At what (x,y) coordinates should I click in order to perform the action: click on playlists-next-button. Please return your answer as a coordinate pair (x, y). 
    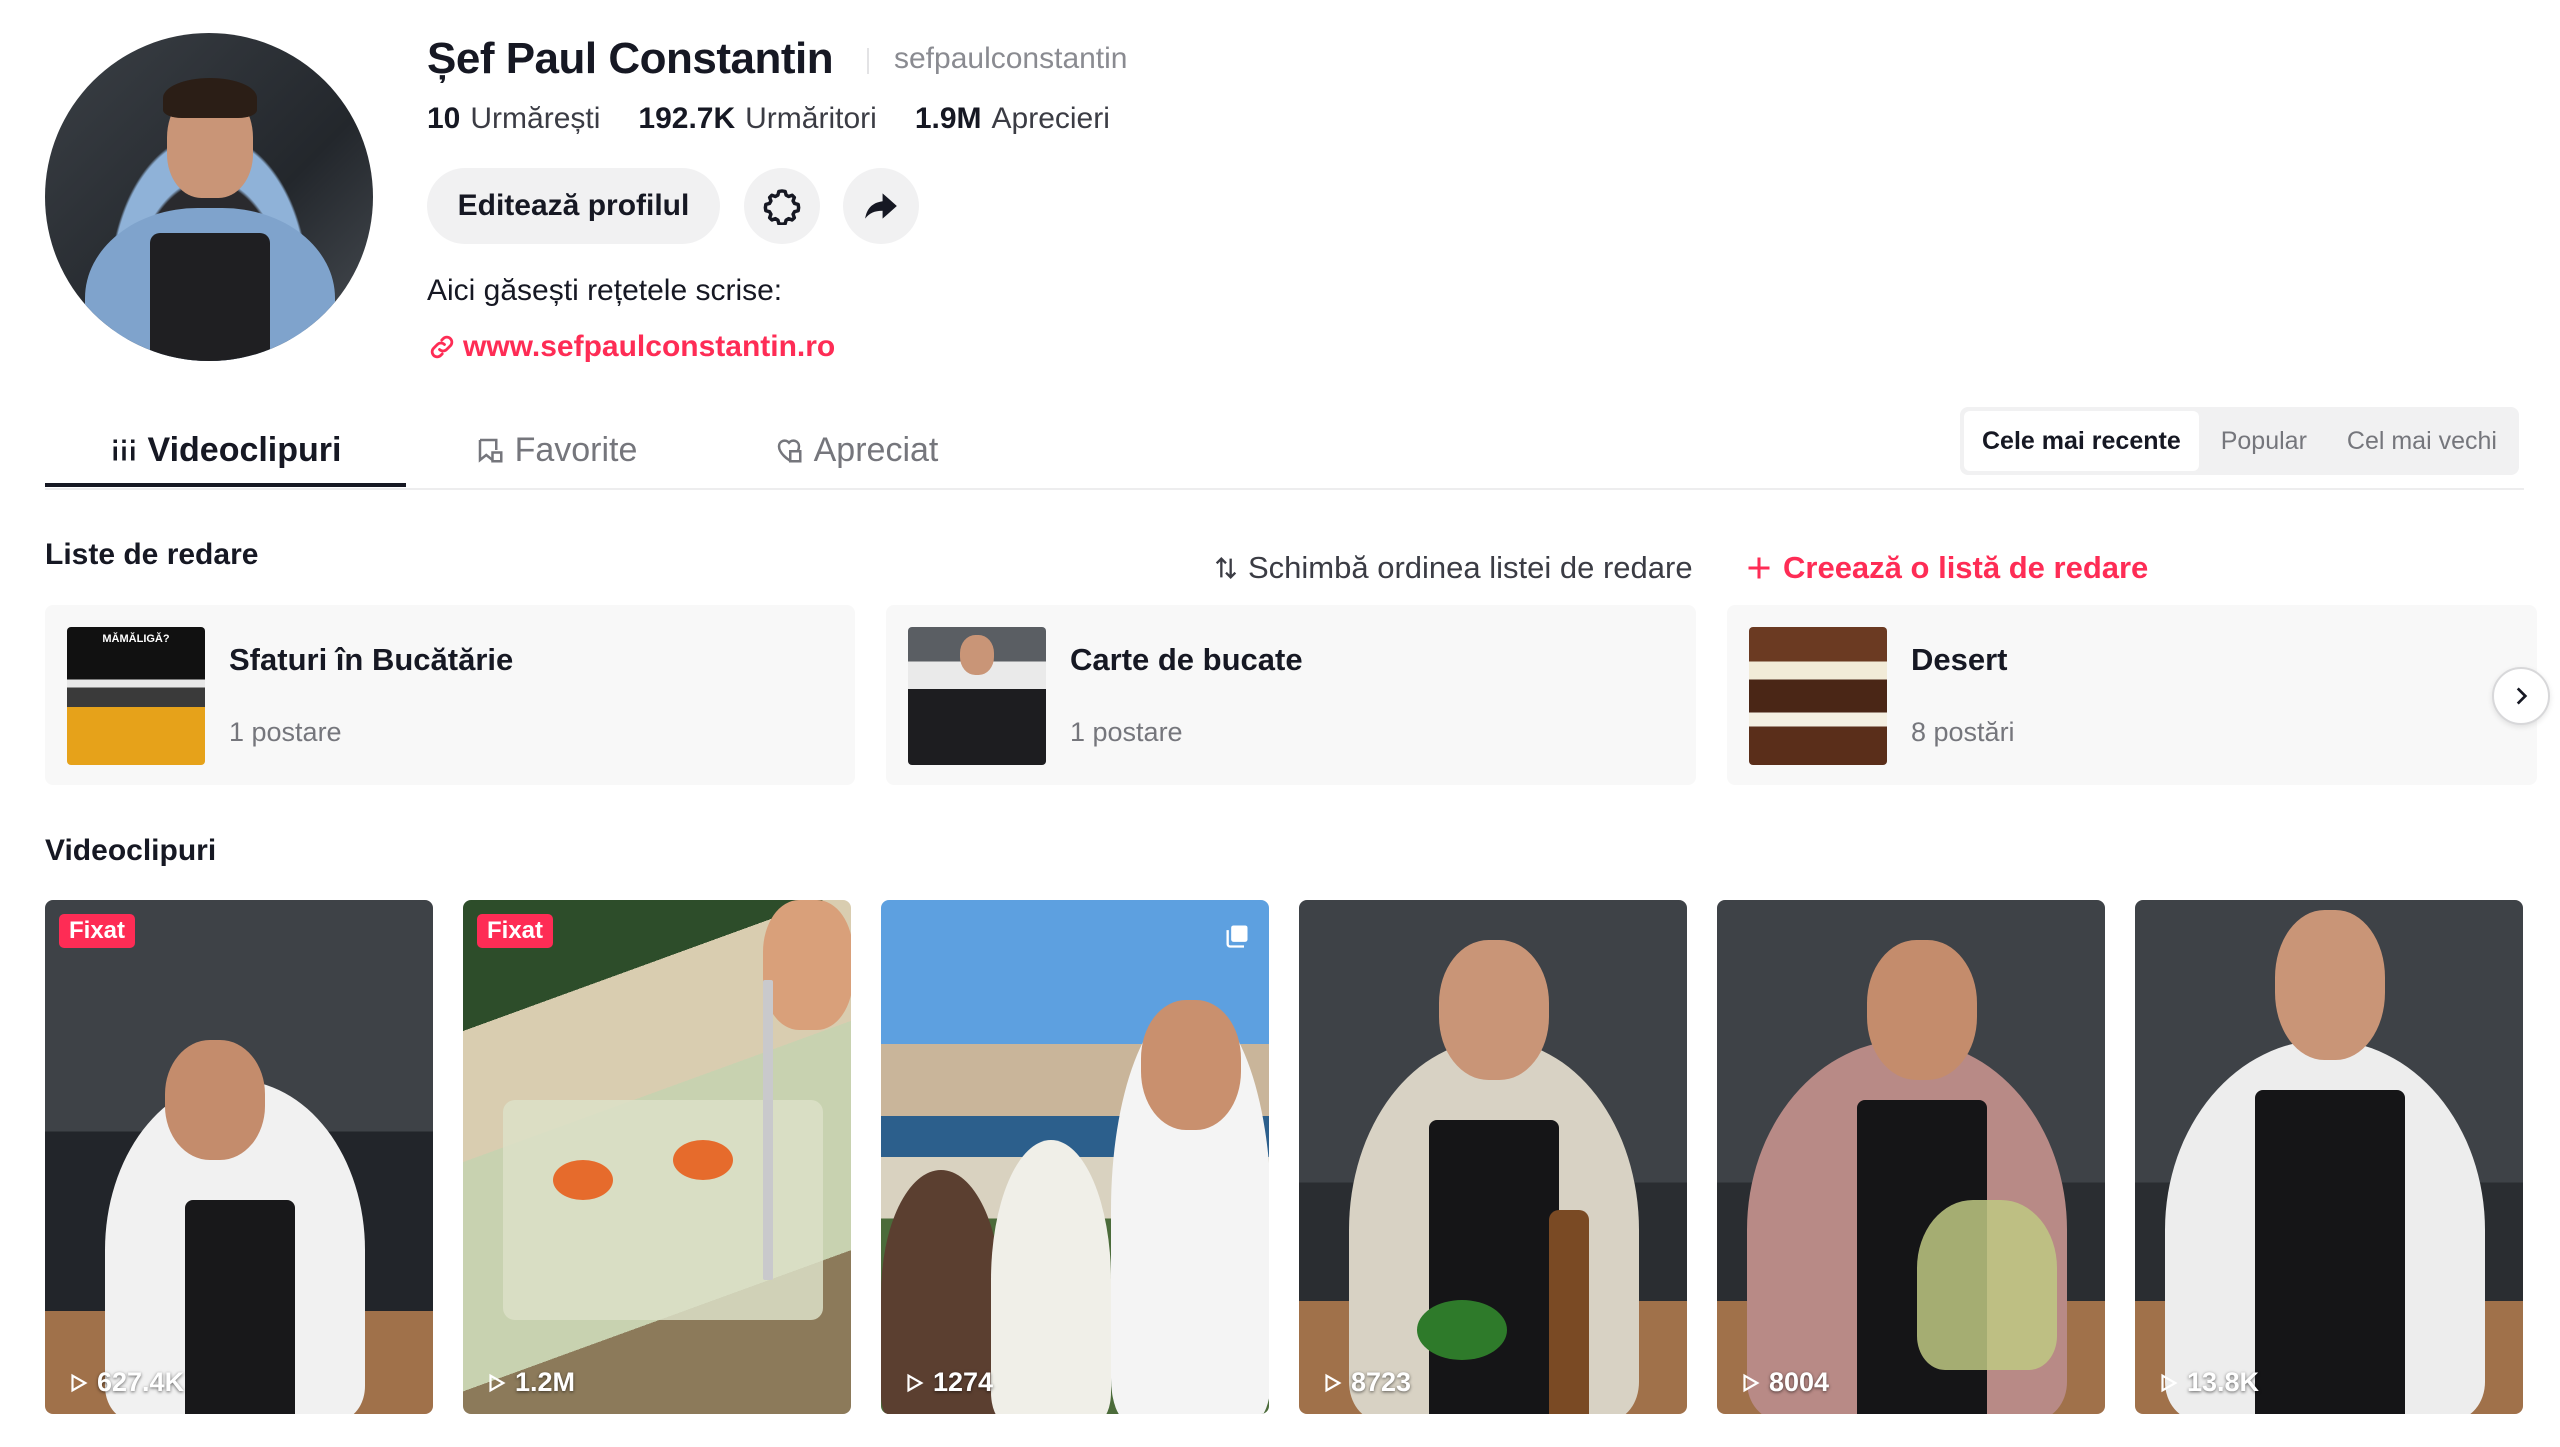
    Looking at the image, I should click on (2521, 696).